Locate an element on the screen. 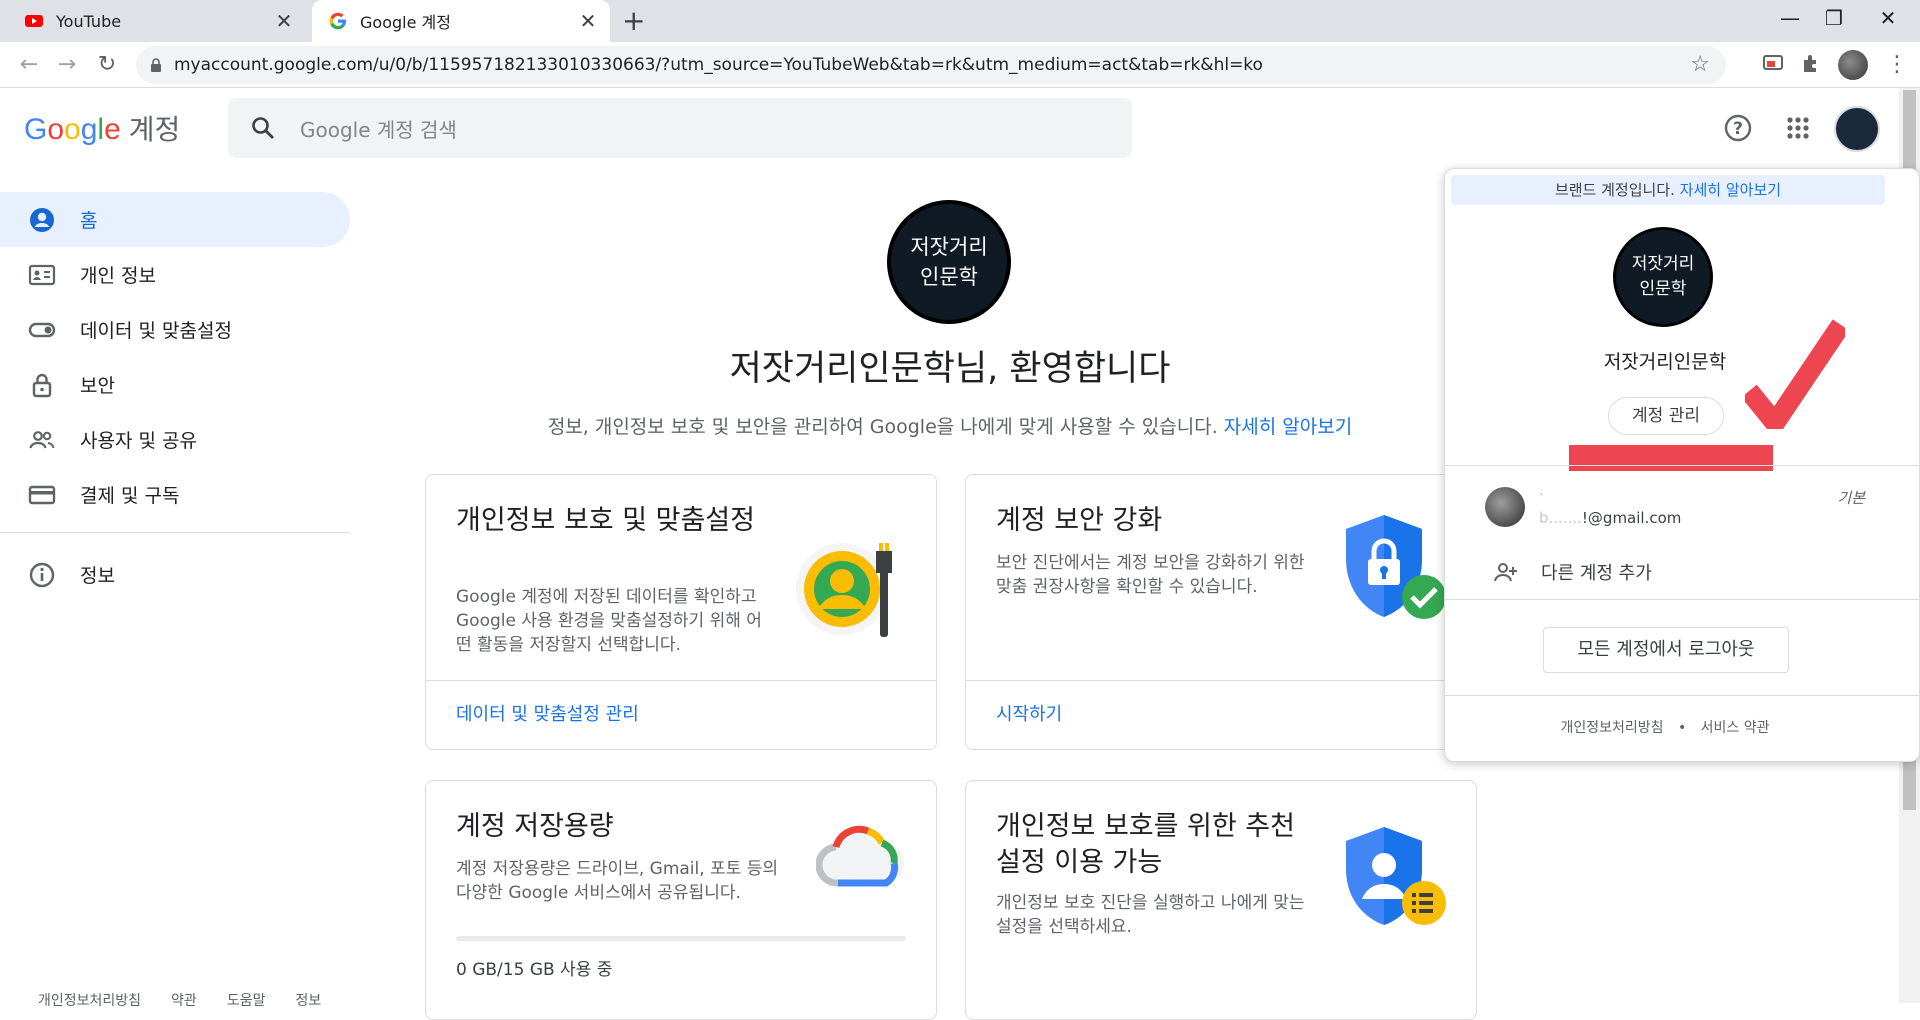 The image size is (1920, 1020). brand-learn-more-link: 자세히 알아보기 is located at coordinates (1730, 190).